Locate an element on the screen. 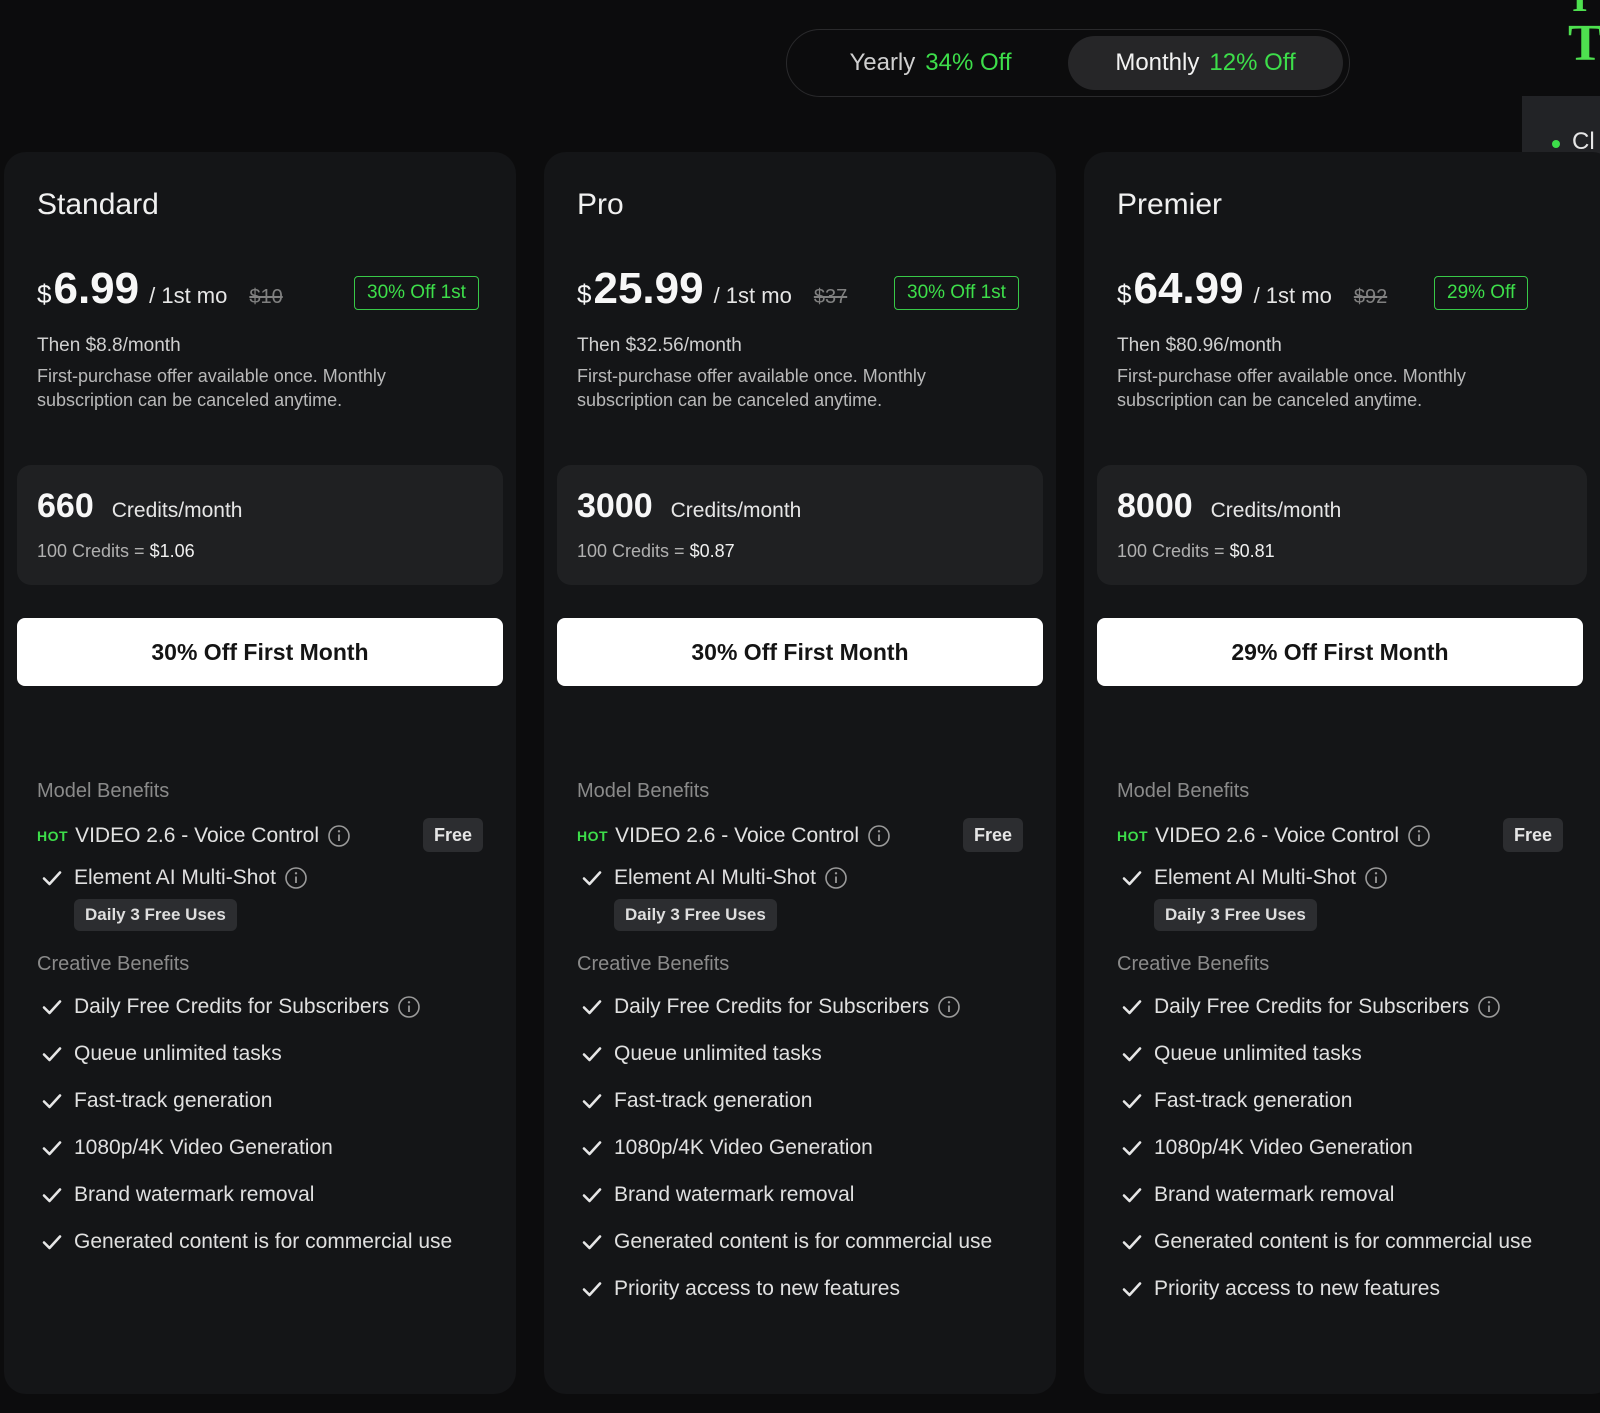 The width and height of the screenshot is (1600, 1413). price-amount: 6.99 is located at coordinates (96, 288).